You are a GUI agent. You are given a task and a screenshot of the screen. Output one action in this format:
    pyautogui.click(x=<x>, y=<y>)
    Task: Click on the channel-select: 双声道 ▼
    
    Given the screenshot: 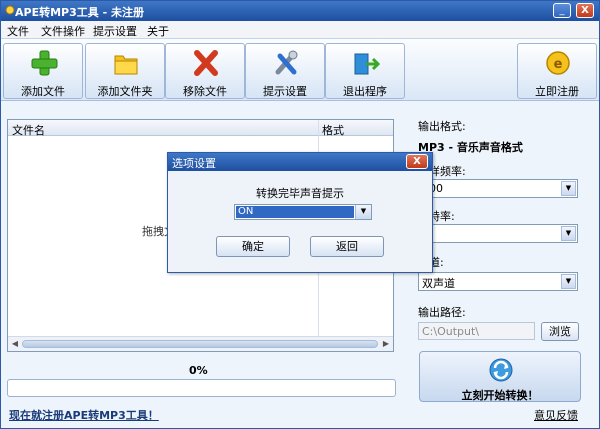 What is the action you would take?
    pyautogui.click(x=498, y=281)
    